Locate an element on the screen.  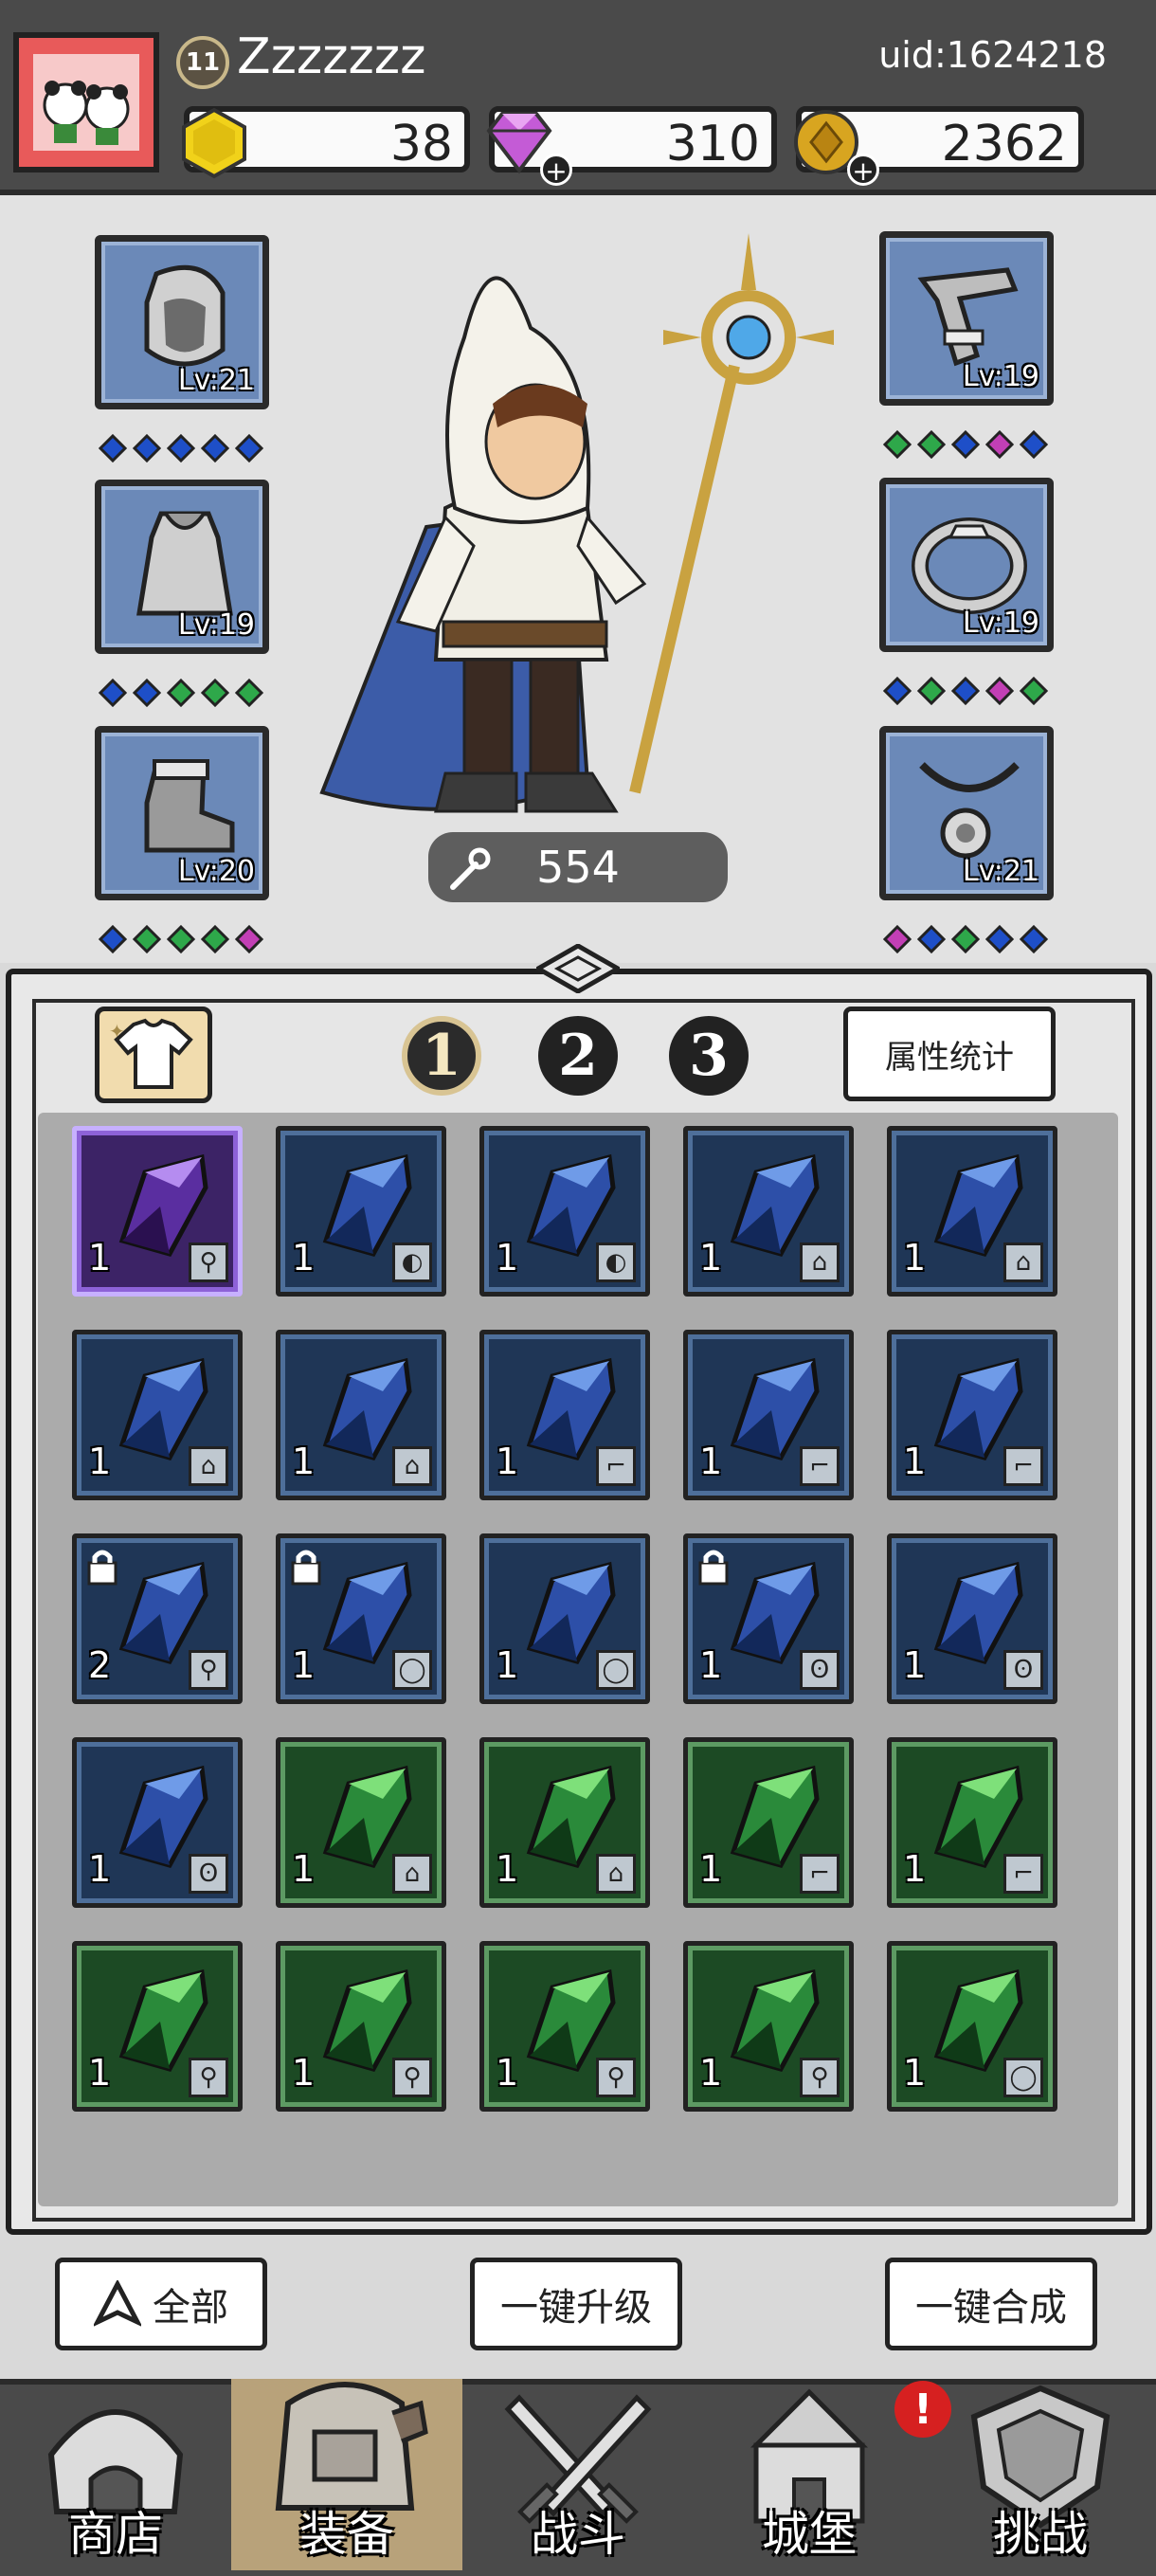
nav-equipment: 装备 is located at coordinates (346, 2474).